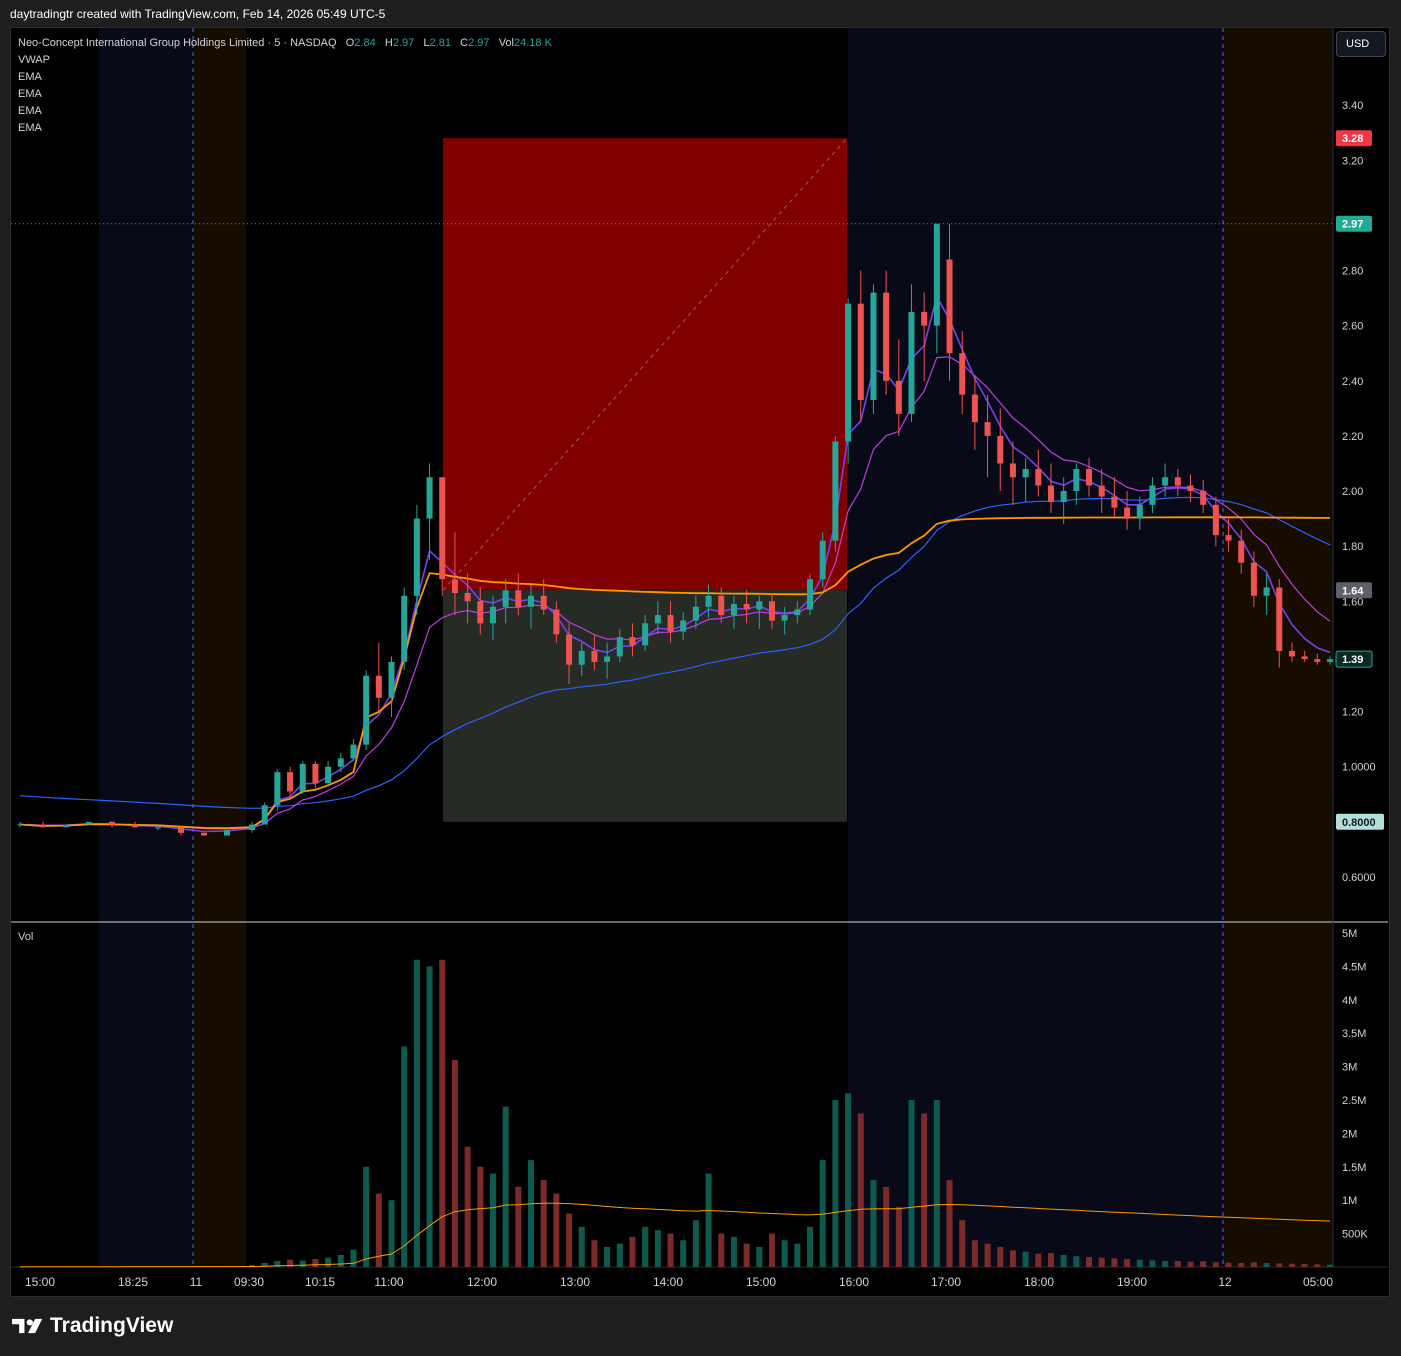 The width and height of the screenshot is (1401, 1356). Describe the element at coordinates (285, 128) in the screenshot. I see `indicator-ema-4: EMA` at that location.